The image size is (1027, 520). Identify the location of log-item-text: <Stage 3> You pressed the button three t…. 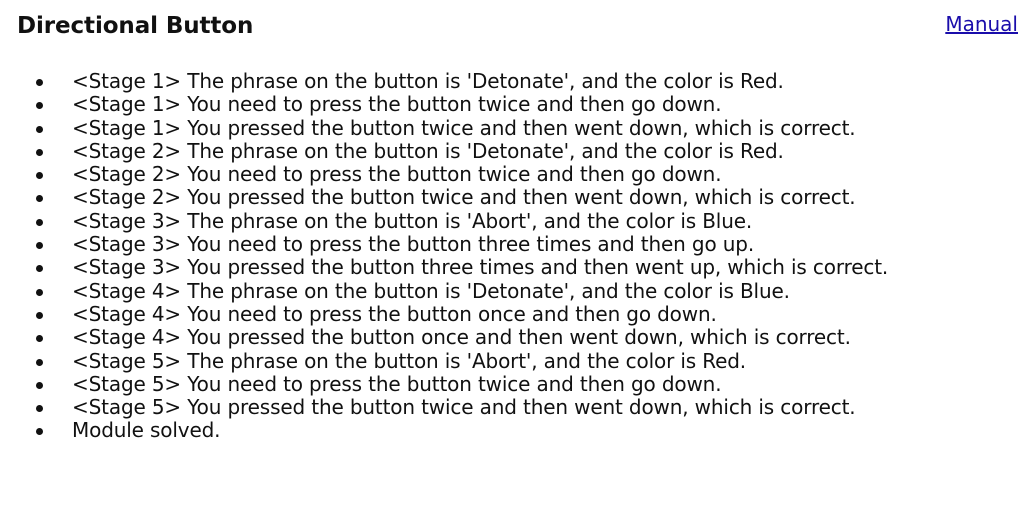
(480, 267).